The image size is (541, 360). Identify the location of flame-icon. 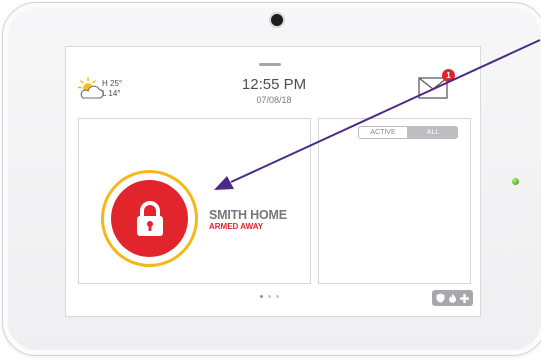
(452, 298).